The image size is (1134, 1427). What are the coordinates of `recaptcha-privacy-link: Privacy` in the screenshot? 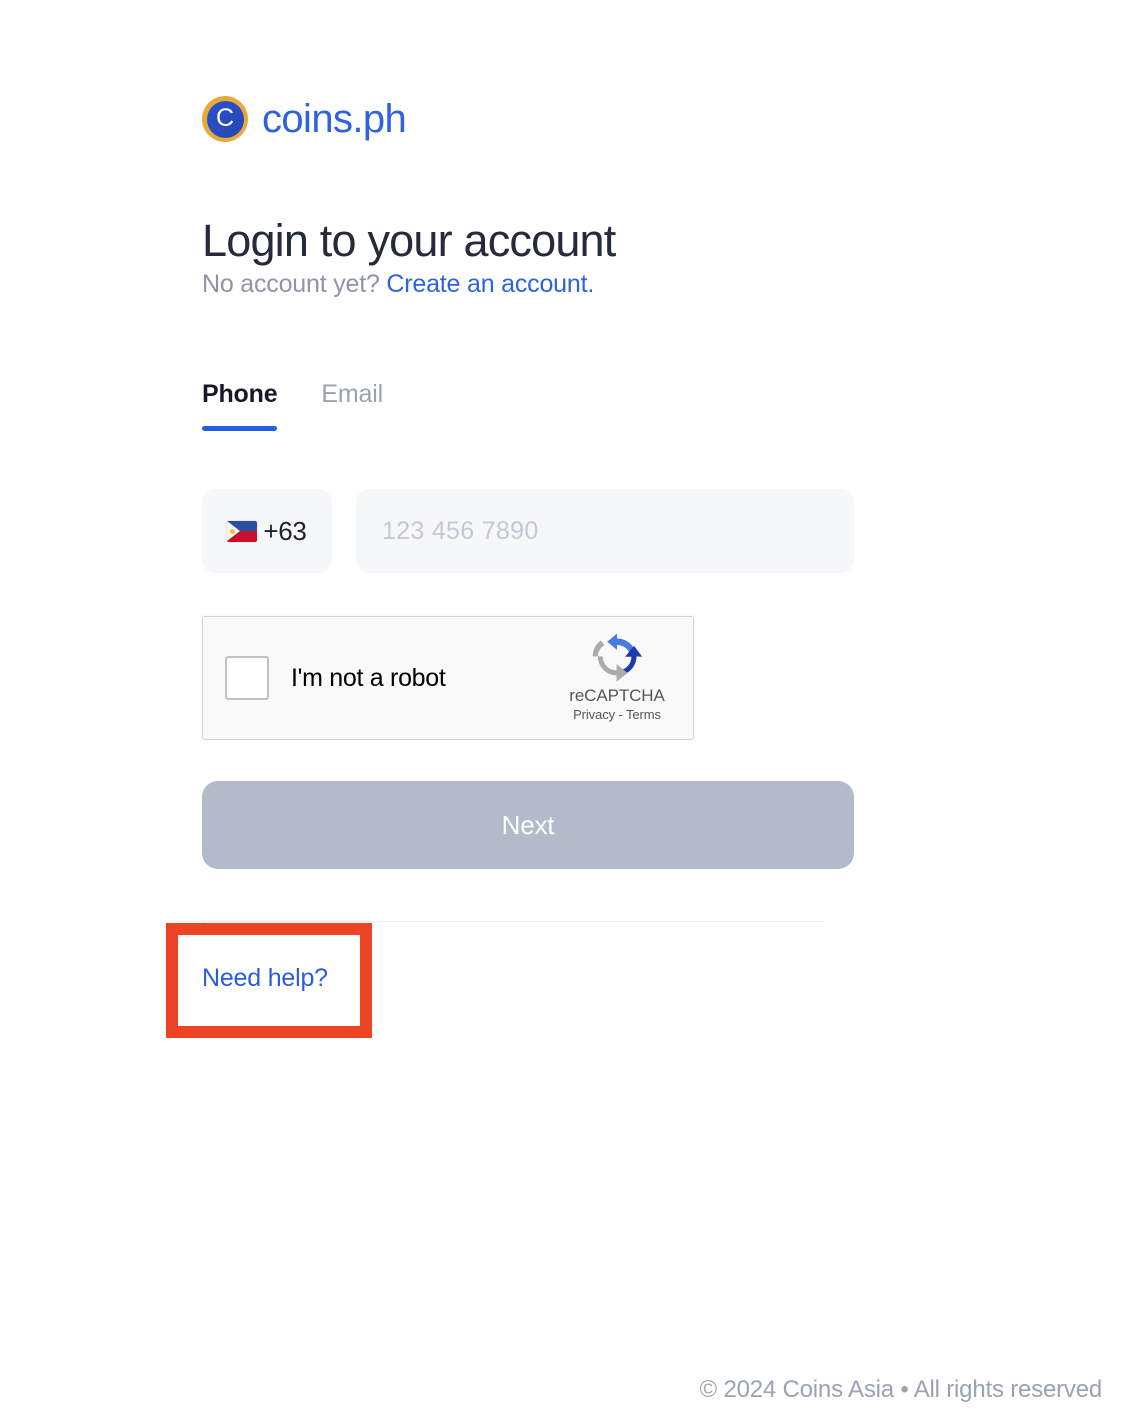 It's located at (594, 714).